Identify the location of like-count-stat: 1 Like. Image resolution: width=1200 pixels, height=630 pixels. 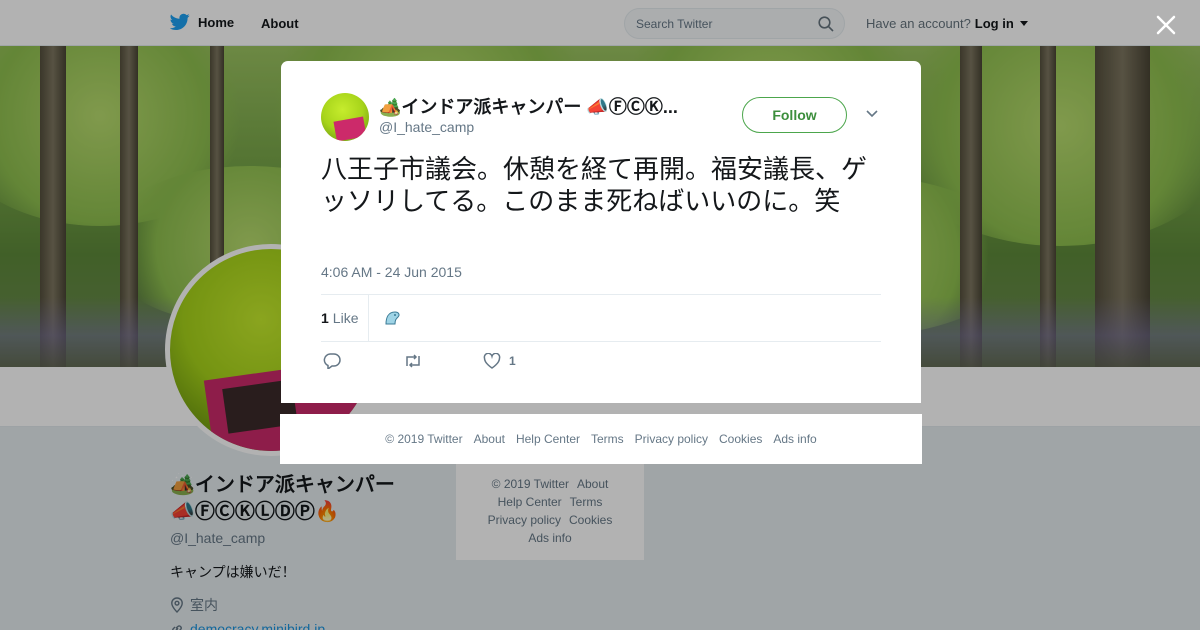
(339, 318).